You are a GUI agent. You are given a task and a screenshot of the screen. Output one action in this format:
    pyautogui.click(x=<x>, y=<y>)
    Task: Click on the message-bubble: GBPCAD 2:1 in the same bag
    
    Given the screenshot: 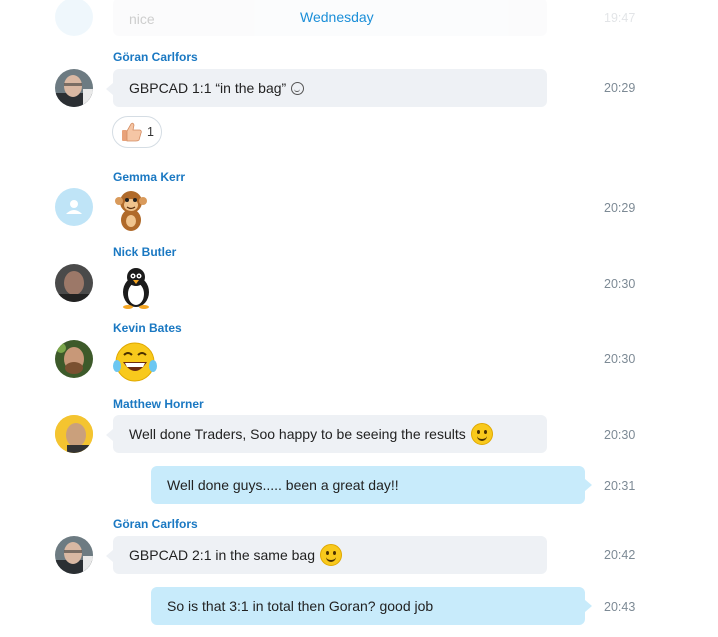 What is the action you would take?
    pyautogui.click(x=326, y=555)
    